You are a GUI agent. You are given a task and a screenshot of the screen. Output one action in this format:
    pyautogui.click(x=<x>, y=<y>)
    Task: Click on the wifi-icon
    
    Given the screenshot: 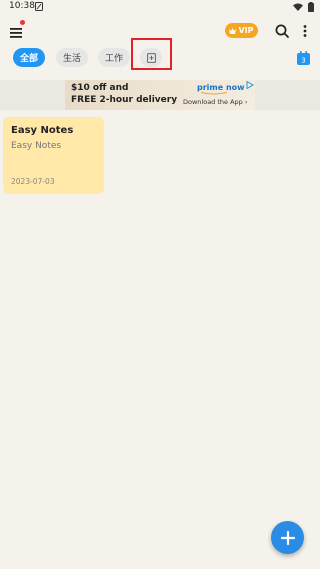 What is the action you would take?
    pyautogui.click(x=298, y=7)
    